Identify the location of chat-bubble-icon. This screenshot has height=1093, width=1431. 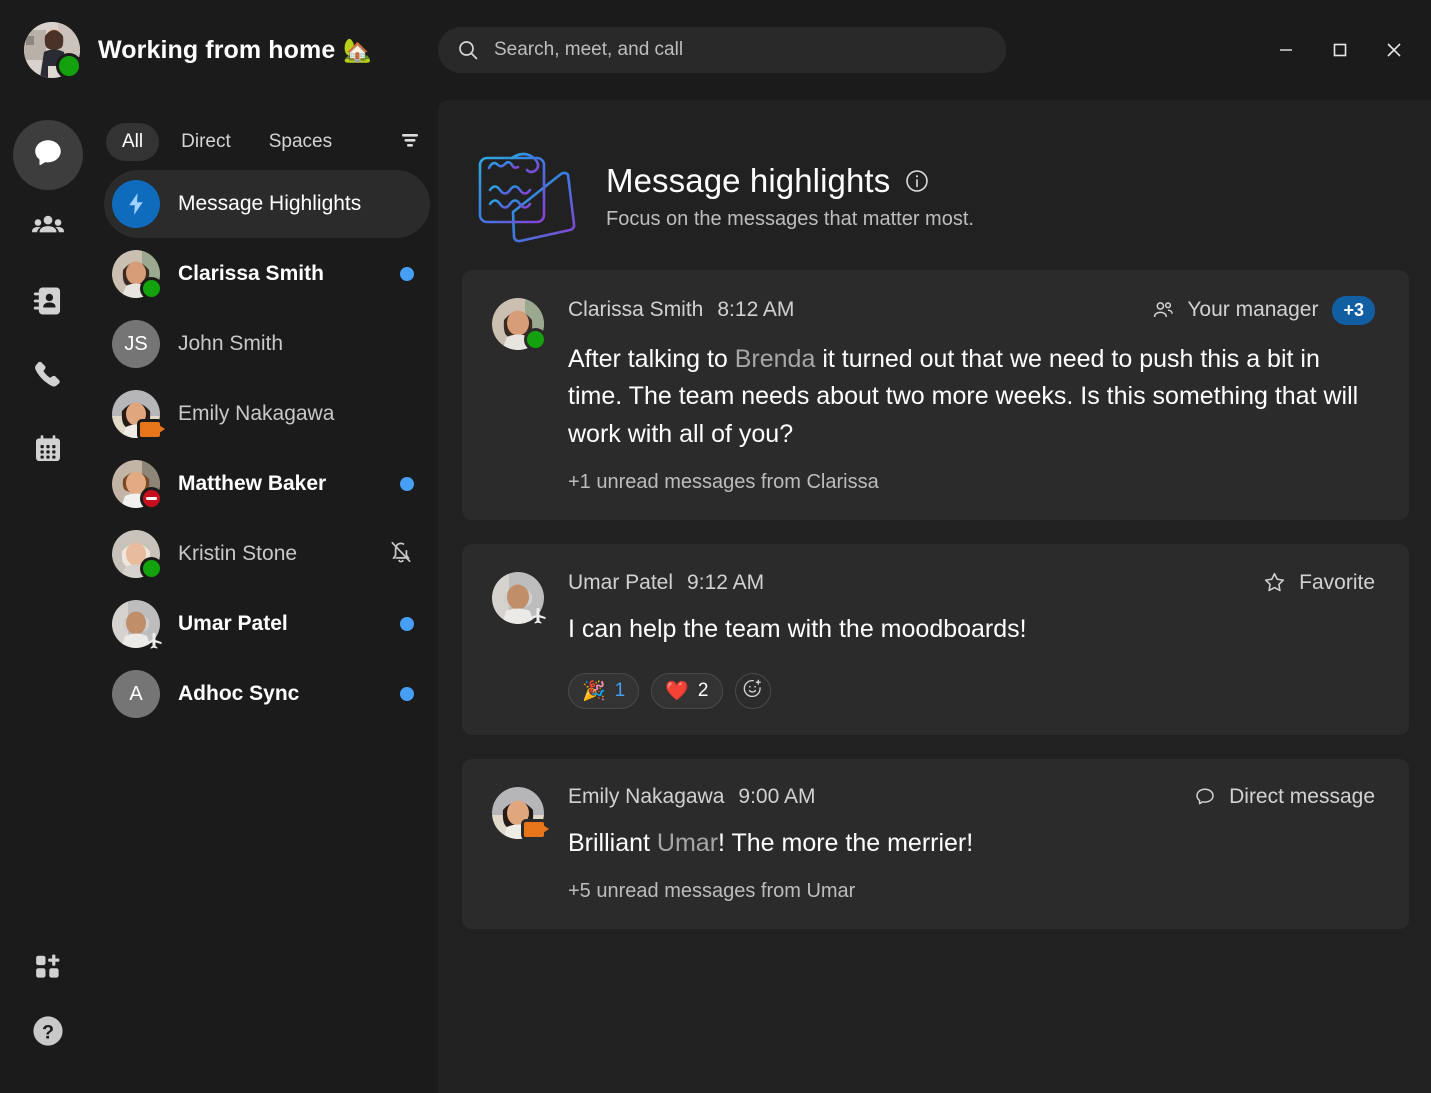
(48, 155).